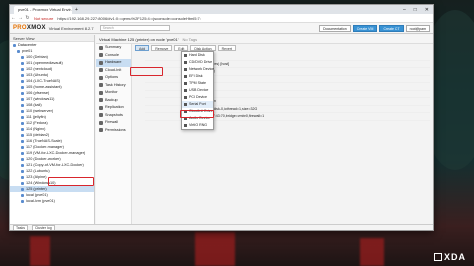 The width and height of the screenshot is (474, 266). What do you see at coordinates (52, 38) in the screenshot?
I see `server-view-select: Server View` at bounding box center [52, 38].